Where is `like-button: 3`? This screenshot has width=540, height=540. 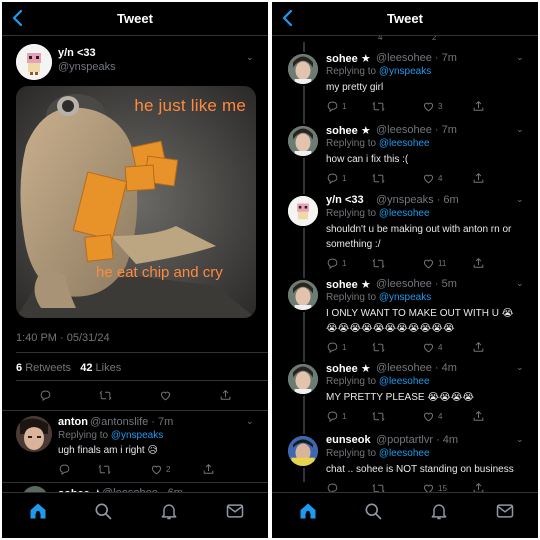
like-button: 3 is located at coordinates (432, 106).